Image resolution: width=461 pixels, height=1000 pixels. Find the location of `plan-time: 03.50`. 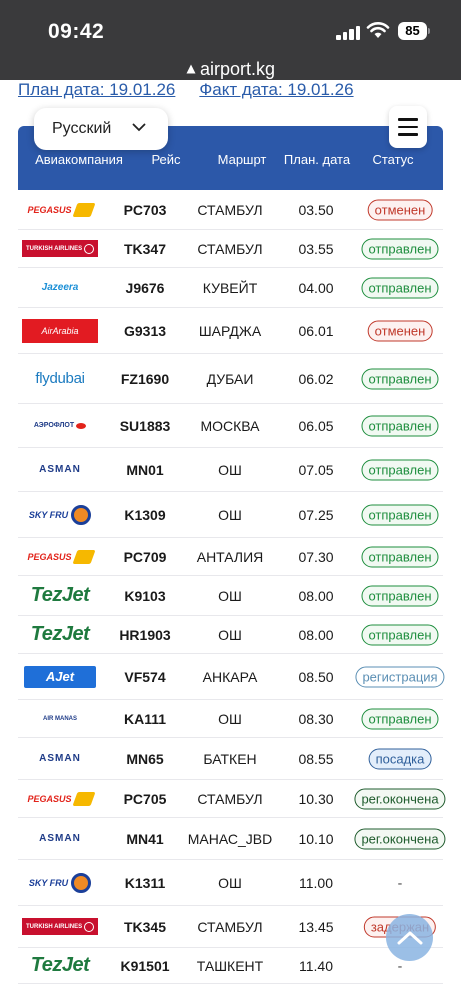

plan-time: 03.50 is located at coordinates (316, 209).